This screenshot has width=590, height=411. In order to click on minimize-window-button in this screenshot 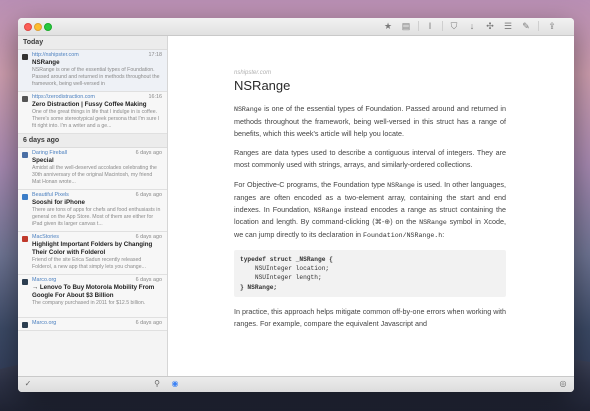, I will do `click(38, 27)`.